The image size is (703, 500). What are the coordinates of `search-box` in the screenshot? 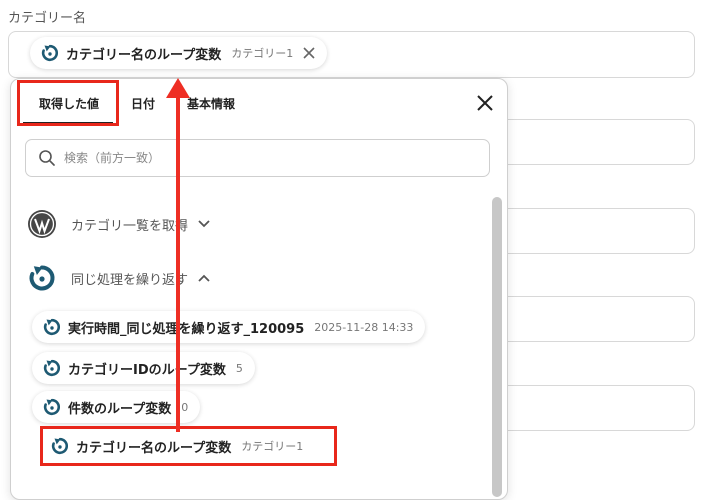 It's located at (257, 158).